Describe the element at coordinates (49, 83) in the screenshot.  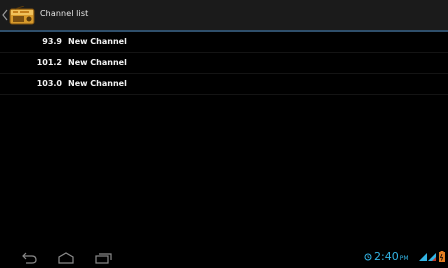
I see `channel-frequency: 103.0` at that location.